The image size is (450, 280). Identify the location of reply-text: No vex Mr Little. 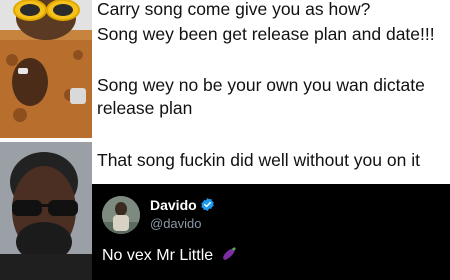
(158, 255).